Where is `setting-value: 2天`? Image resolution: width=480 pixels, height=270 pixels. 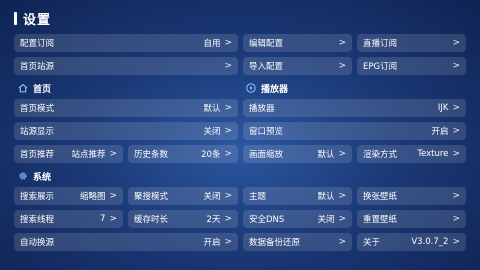
setting-value: 2天 is located at coordinates (213, 220).